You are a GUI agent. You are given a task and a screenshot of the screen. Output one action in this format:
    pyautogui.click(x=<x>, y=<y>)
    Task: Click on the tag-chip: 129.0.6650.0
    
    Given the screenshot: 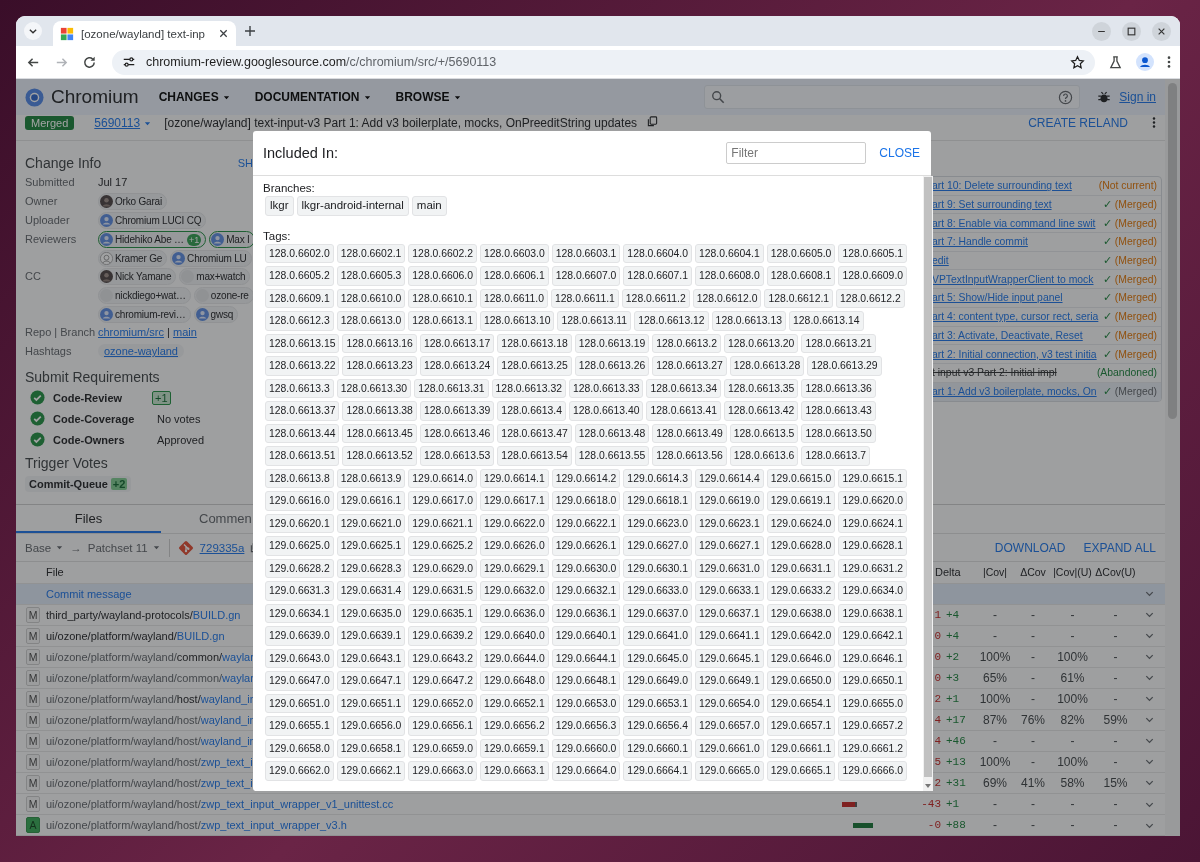 What is the action you would take?
    pyautogui.click(x=801, y=681)
    